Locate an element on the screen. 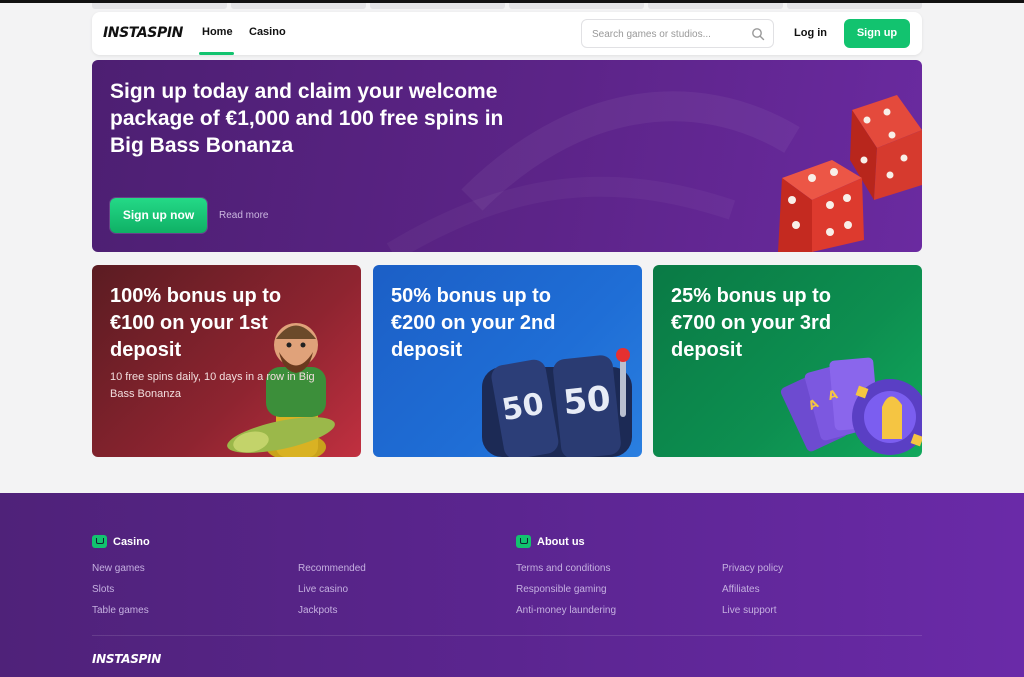  search-box is located at coordinates (677, 33).